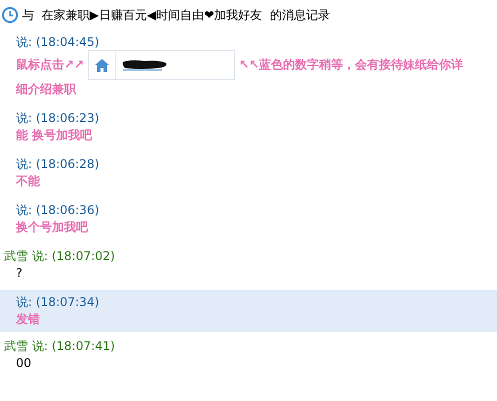  What do you see at coordinates (19, 273) in the screenshot?
I see `message-text: ?` at bounding box center [19, 273].